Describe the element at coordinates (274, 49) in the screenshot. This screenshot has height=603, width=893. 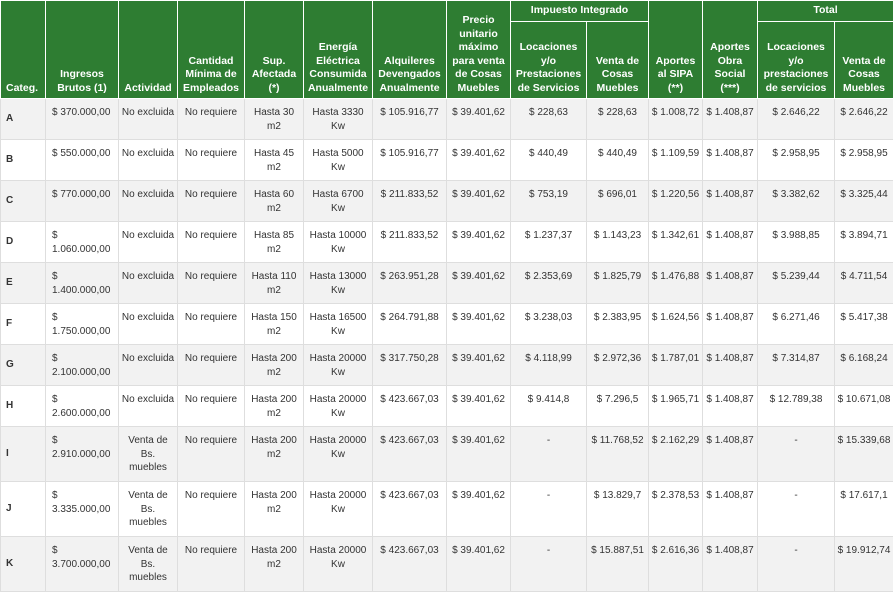
I see `header-sup: Sup. Afectada (*)` at that location.